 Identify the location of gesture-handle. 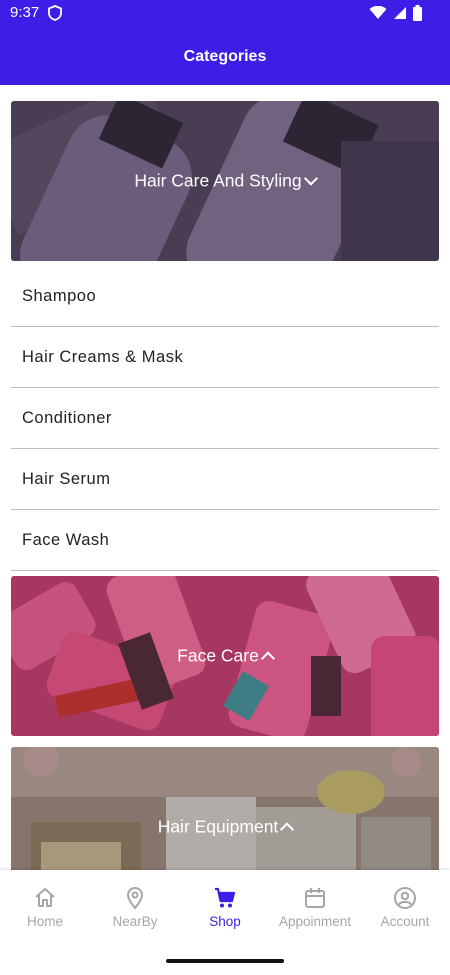
(225, 961).